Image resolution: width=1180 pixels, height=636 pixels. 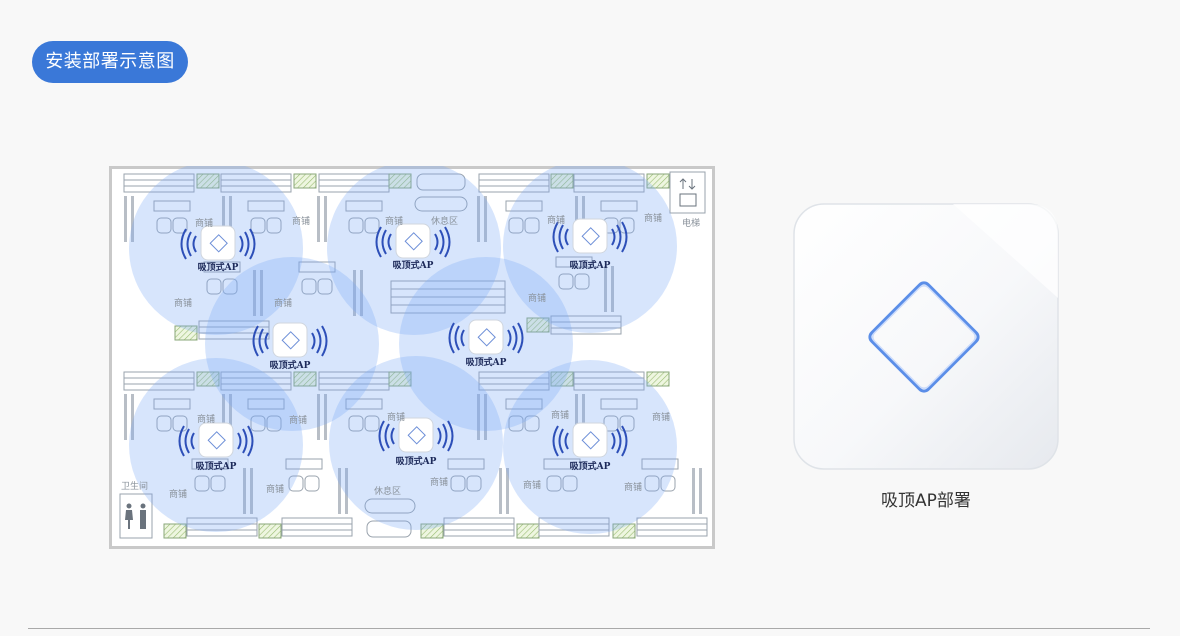 What do you see at coordinates (926, 337) in the screenshot?
I see `ceiling-ap-device-image` at bounding box center [926, 337].